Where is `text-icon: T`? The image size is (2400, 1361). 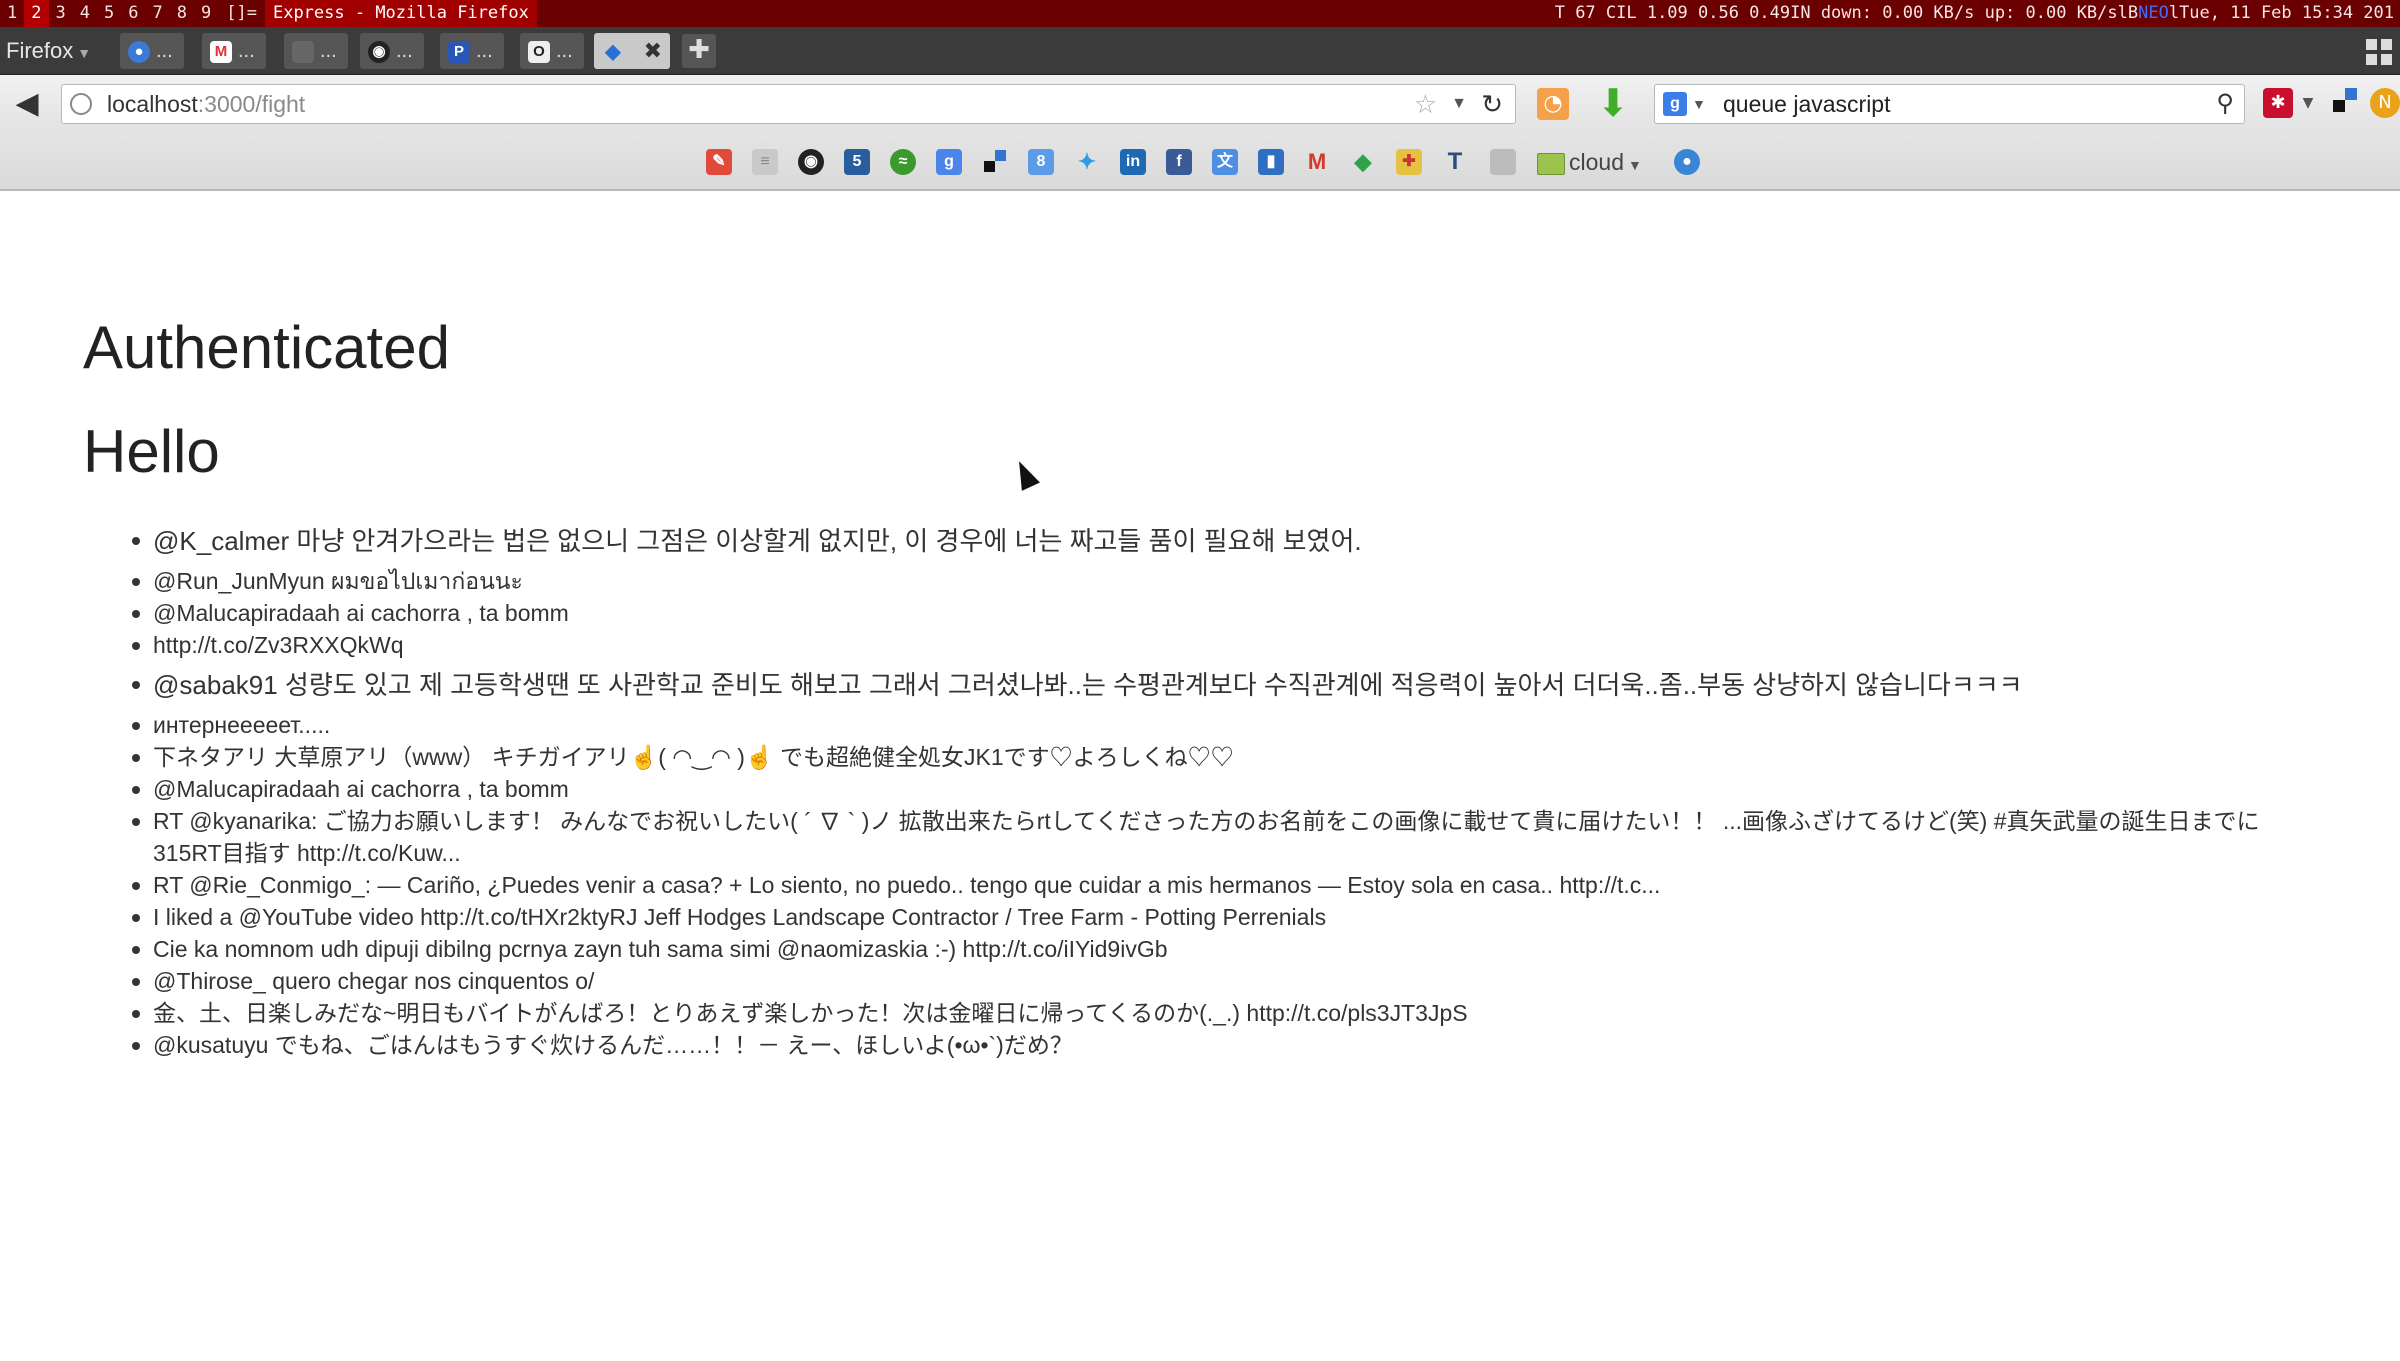
text-icon: T is located at coordinates (1455, 162).